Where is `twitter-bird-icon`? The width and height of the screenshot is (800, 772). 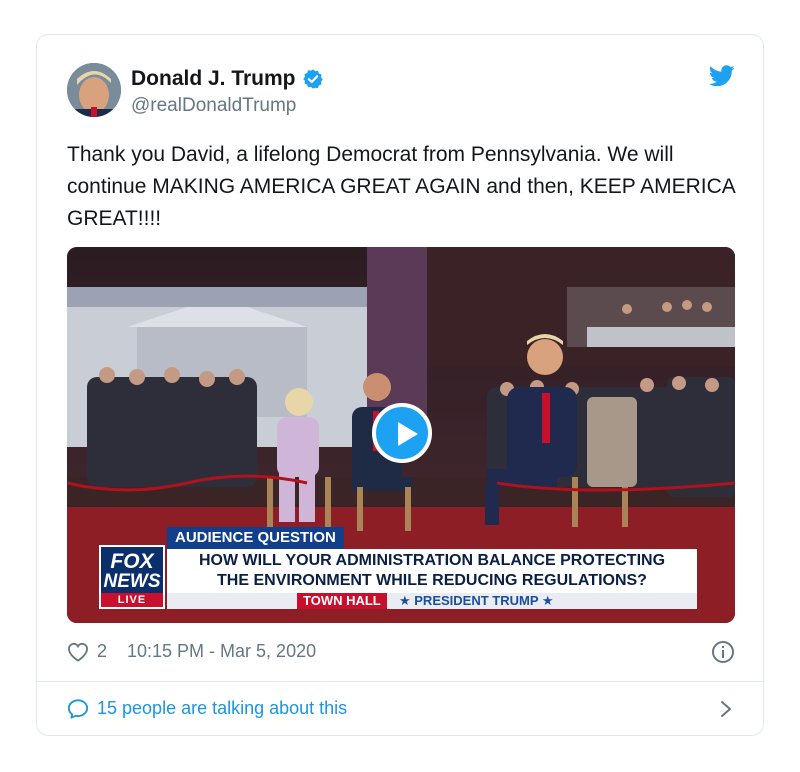
twitter-bird-icon is located at coordinates (722, 76).